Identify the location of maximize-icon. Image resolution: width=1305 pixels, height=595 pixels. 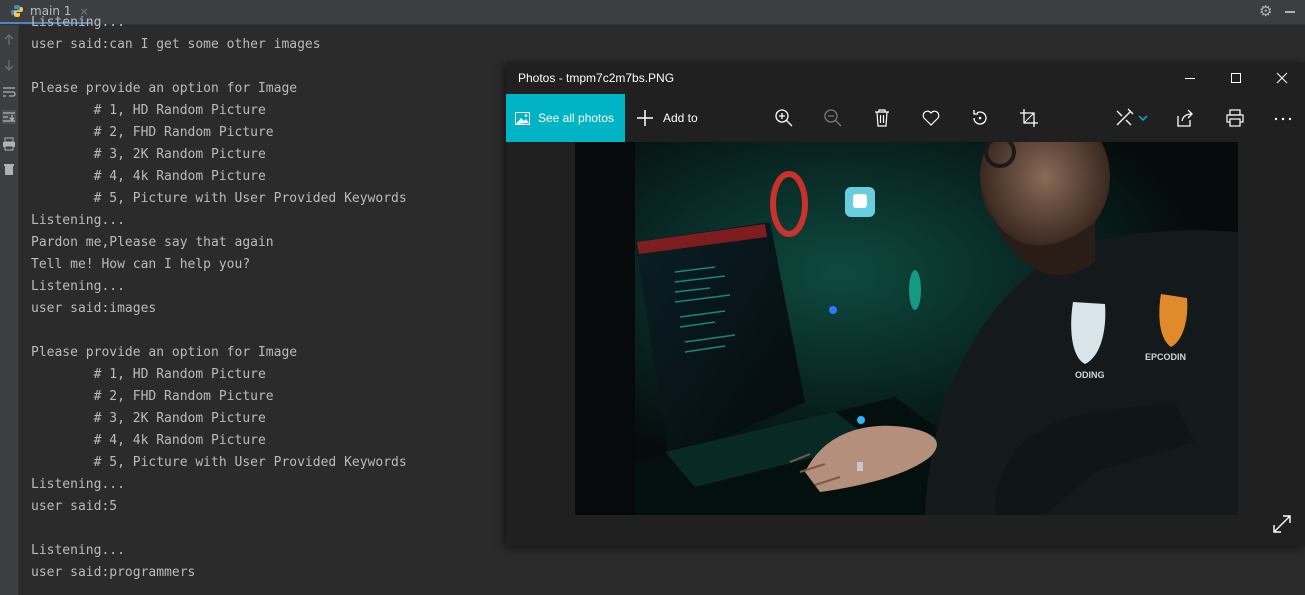
(1236, 78).